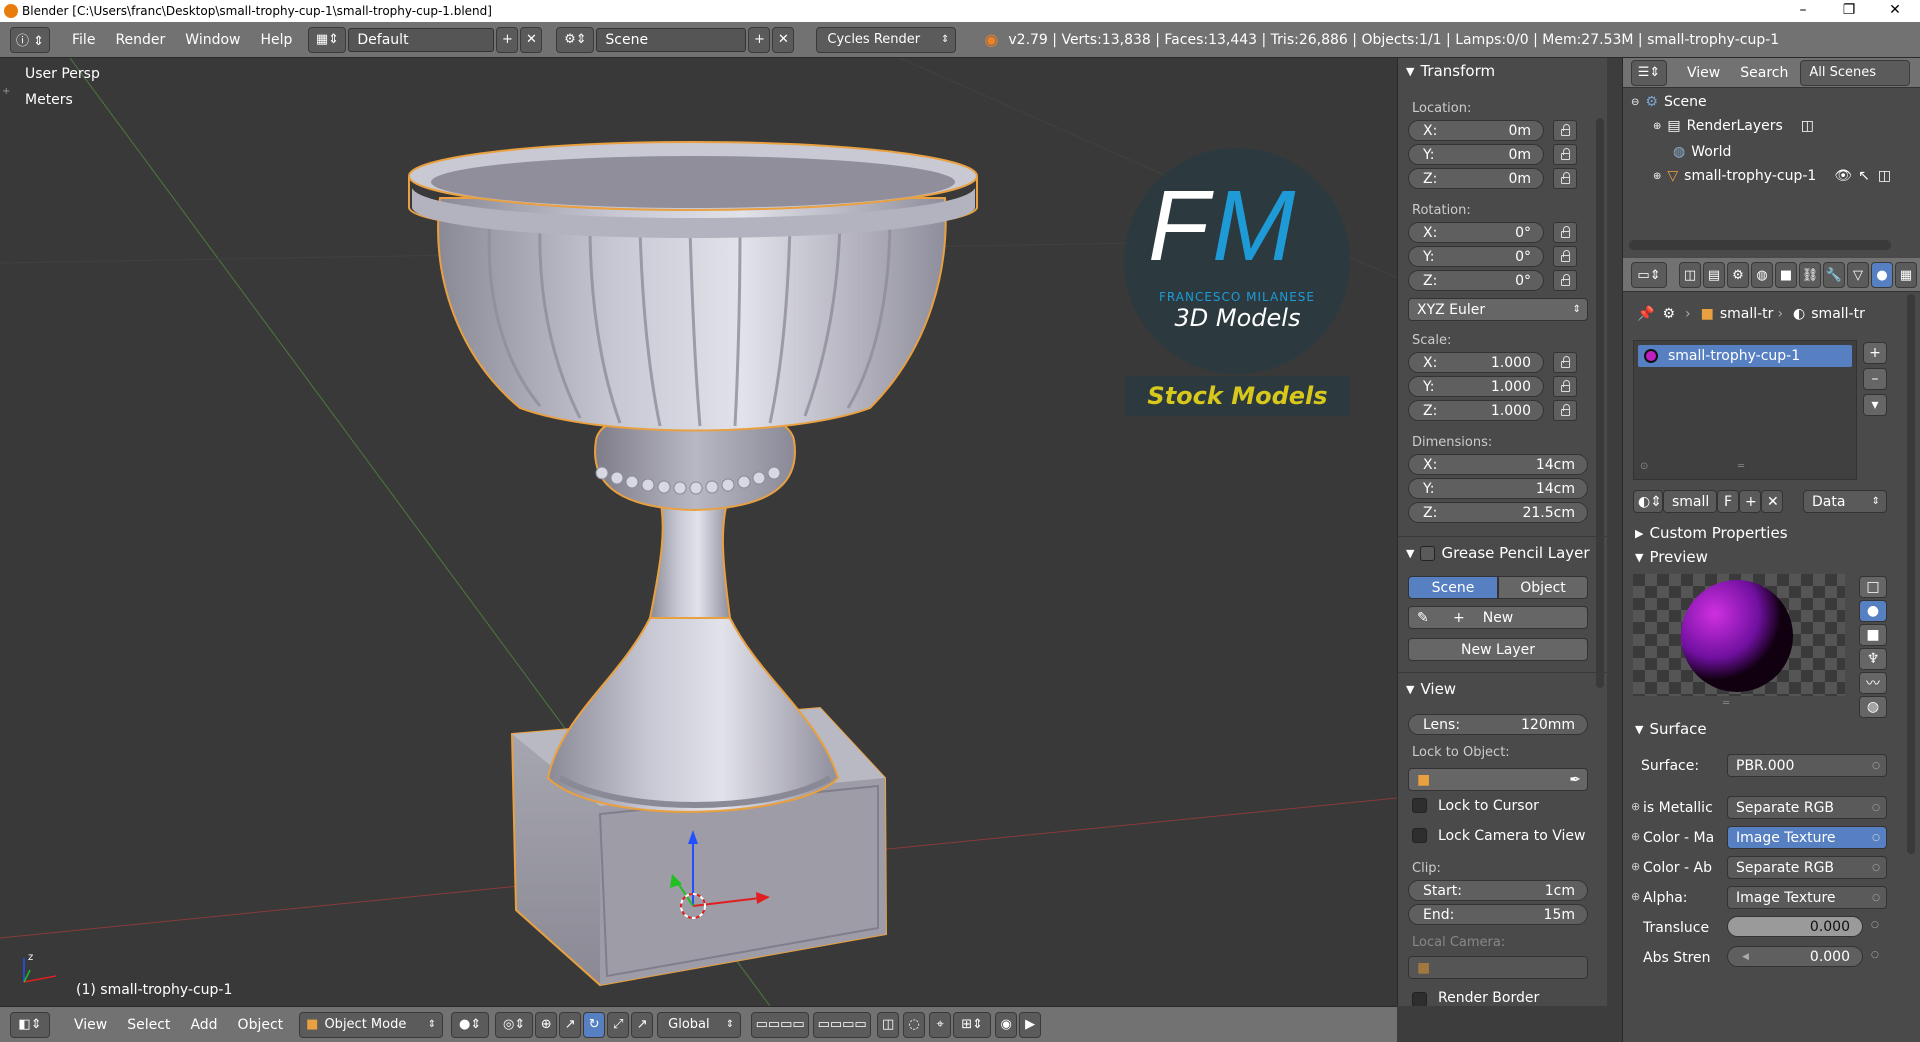 The height and width of the screenshot is (1042, 1920). I want to click on fake-user-toggle: F, so click(1728, 501).